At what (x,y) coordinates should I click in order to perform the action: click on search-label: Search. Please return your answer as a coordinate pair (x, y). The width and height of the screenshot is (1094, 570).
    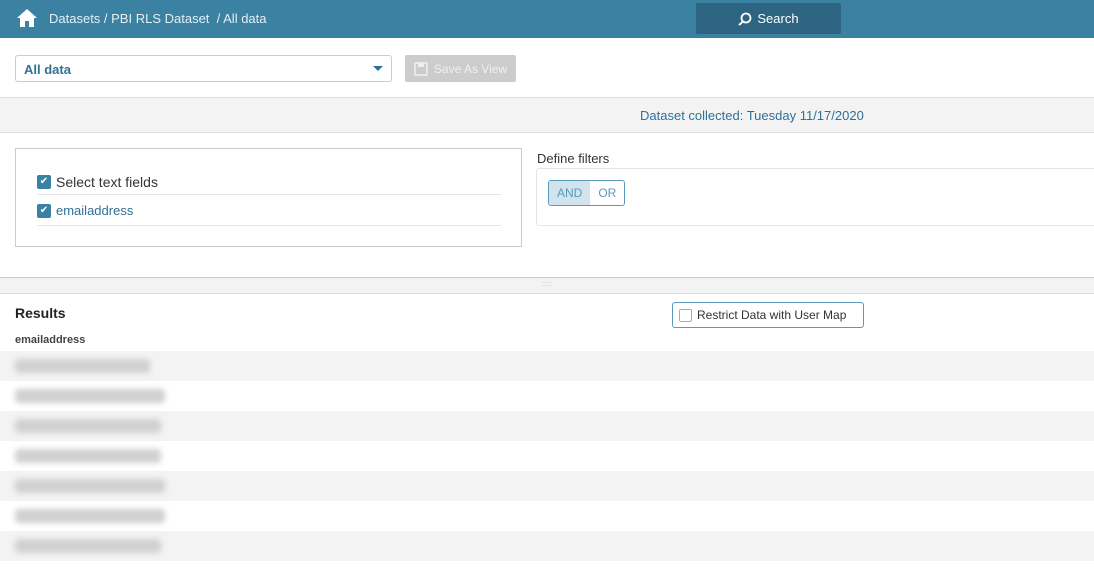
    Looking at the image, I should click on (778, 18).